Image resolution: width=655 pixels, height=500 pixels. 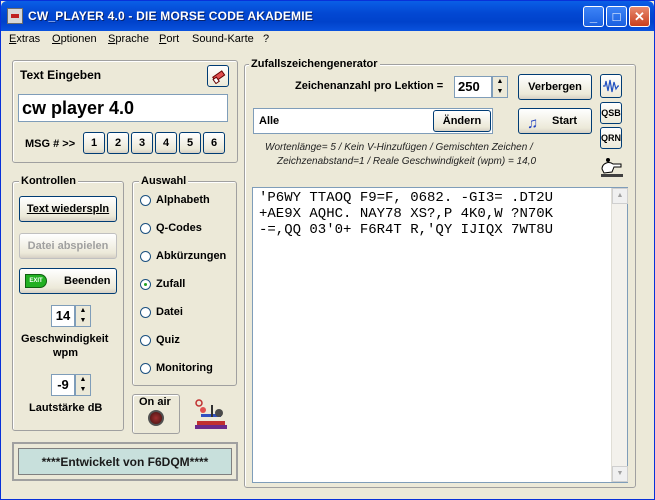 What do you see at coordinates (83, 321) in the screenshot?
I see `speed-down-icon: ▼` at bounding box center [83, 321].